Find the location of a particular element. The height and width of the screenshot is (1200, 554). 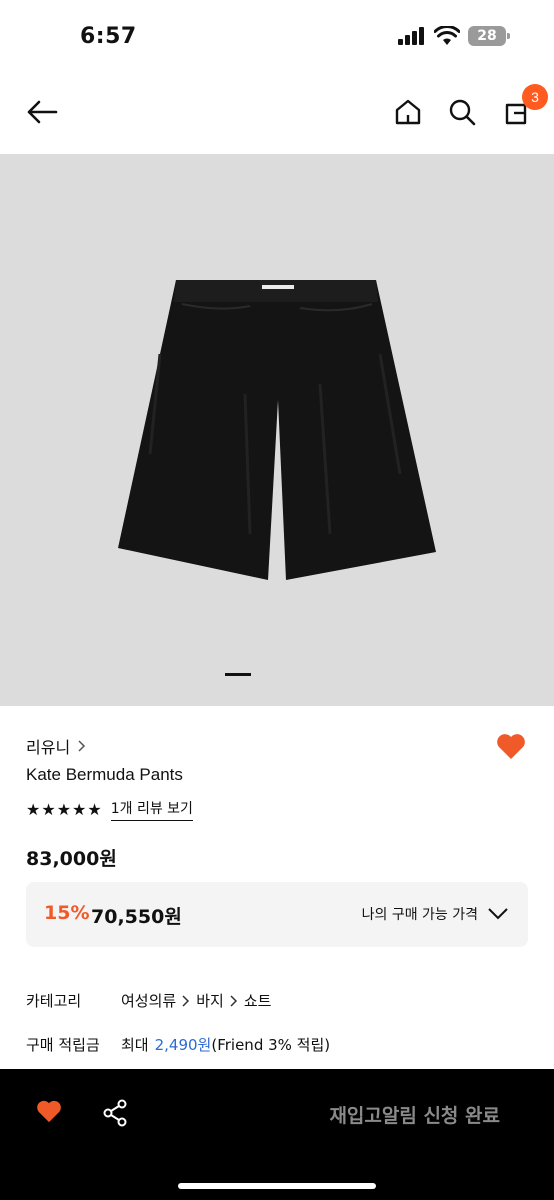

category-label: 카테고리 is located at coordinates (54, 1001).